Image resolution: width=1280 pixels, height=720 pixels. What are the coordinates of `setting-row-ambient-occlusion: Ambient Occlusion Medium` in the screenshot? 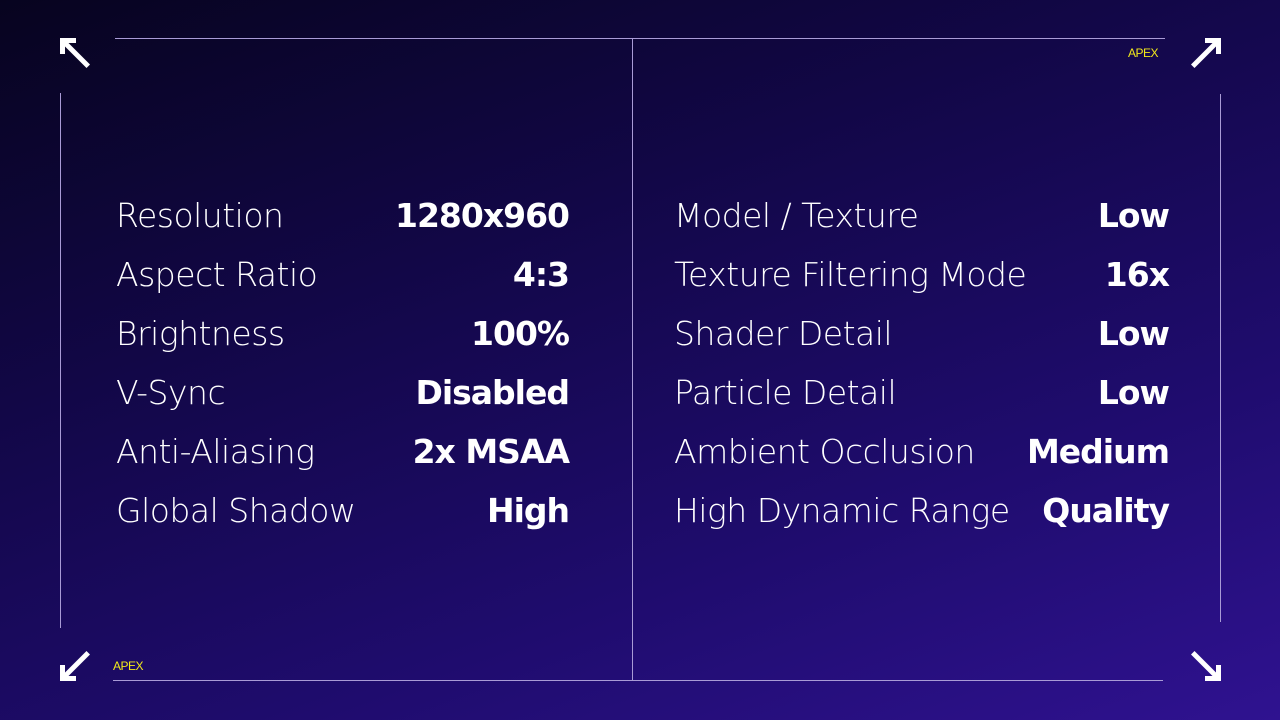 It's located at (922, 451).